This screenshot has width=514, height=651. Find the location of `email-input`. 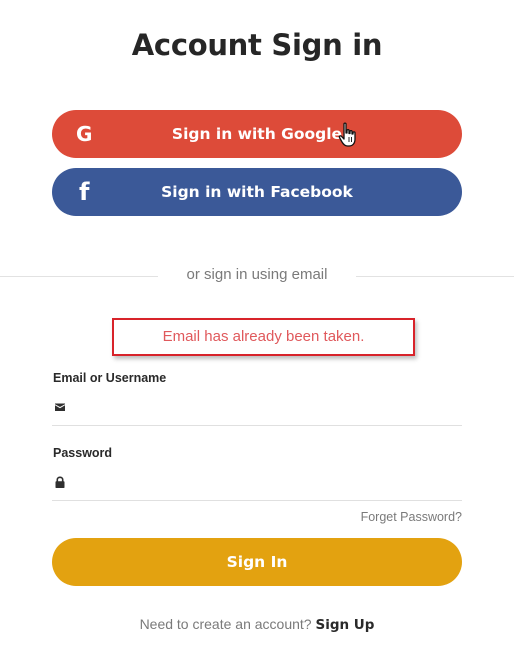

email-input is located at coordinates (266, 408).